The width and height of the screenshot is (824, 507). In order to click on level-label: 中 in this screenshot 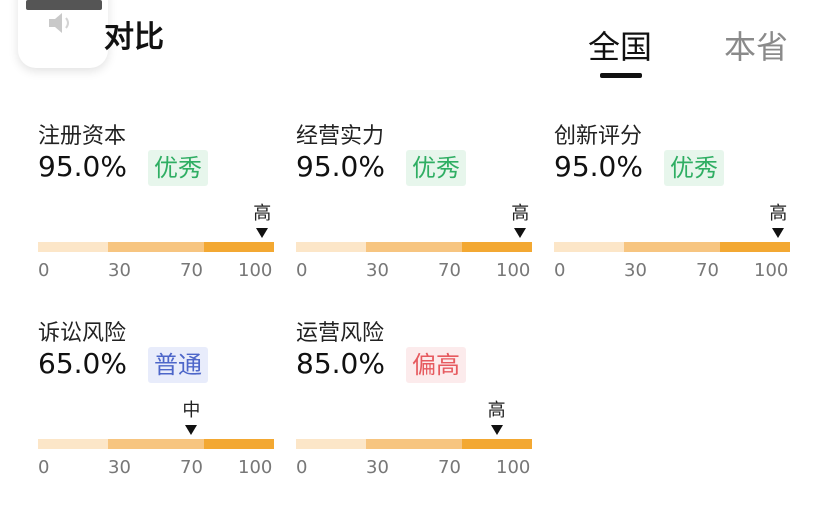, I will do `click(191, 410)`.